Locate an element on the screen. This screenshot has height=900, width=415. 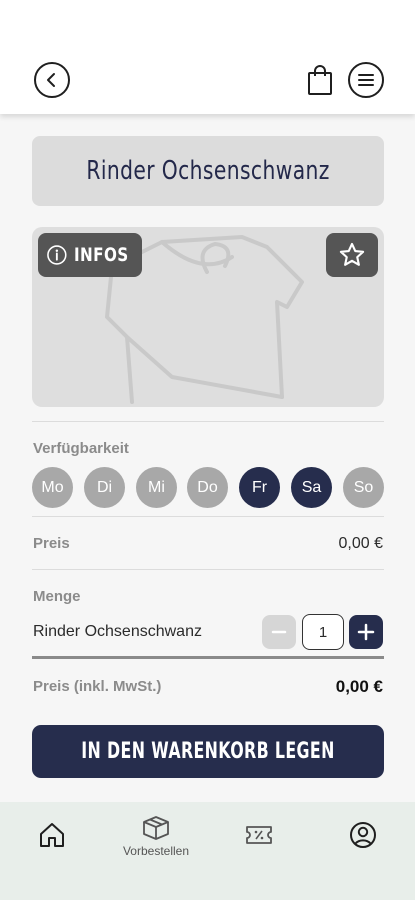
nav-account is located at coordinates (363, 835).